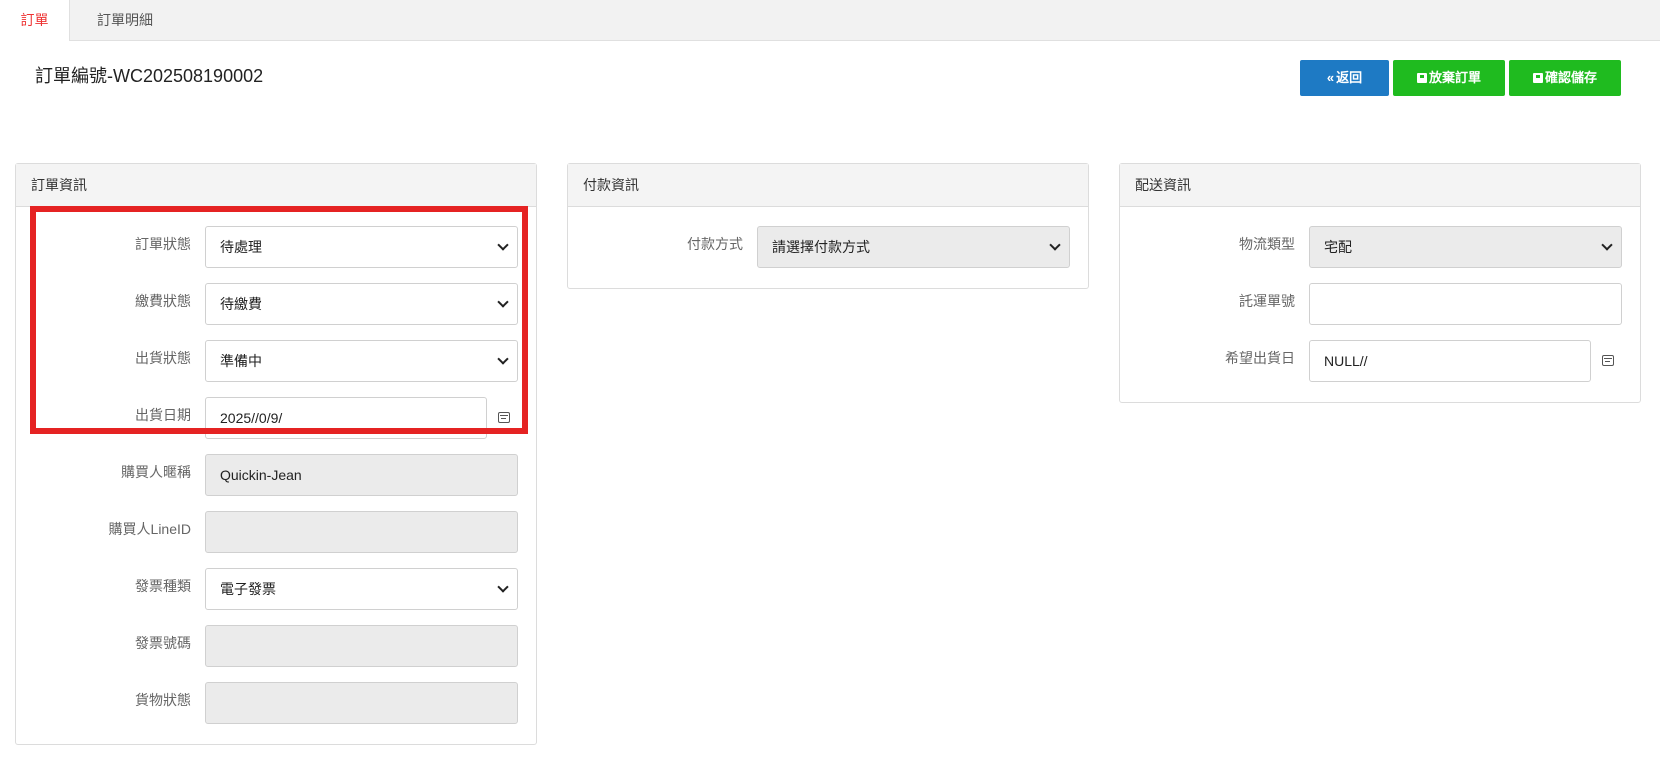  What do you see at coordinates (125, 20) in the screenshot?
I see `tab-order-details: 訂單明細` at bounding box center [125, 20].